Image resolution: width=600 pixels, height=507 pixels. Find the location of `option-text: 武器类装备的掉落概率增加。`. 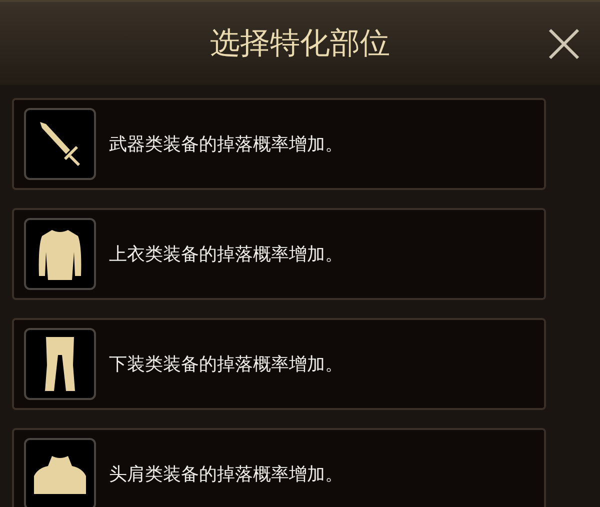

option-text: 武器类装备的掉落概率增加。 is located at coordinates (226, 144).